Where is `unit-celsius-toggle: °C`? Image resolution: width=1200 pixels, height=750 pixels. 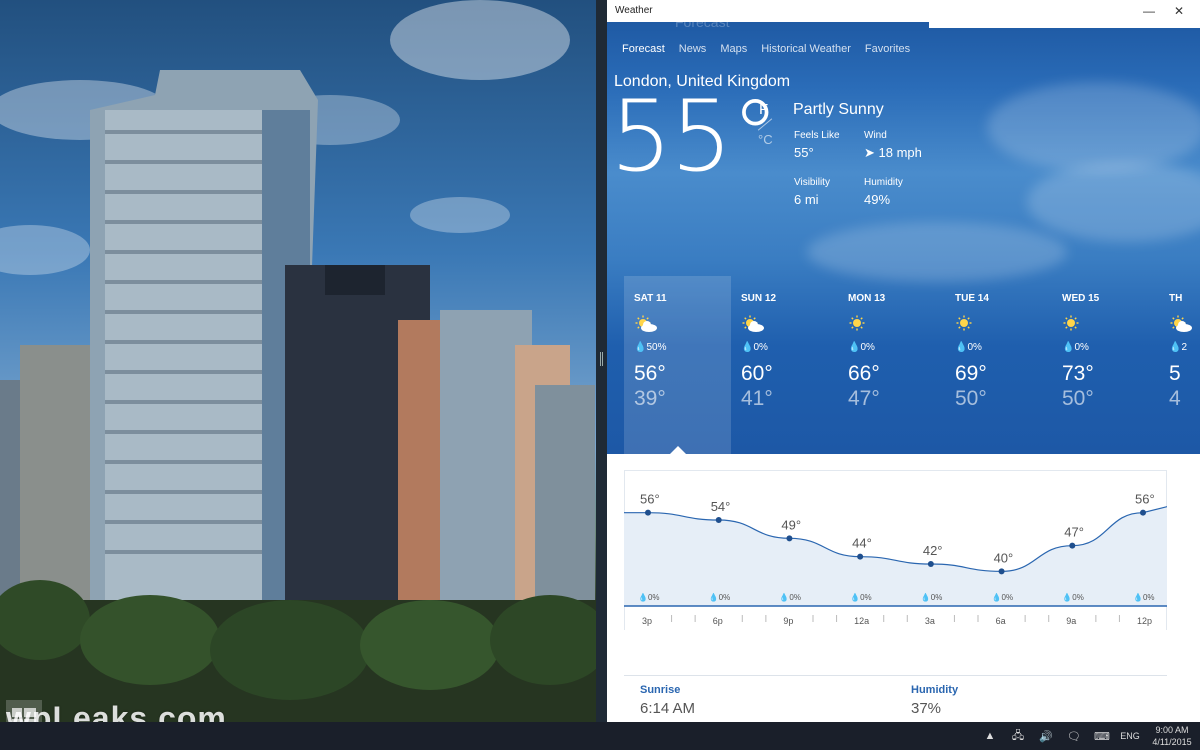
unit-celsius-toggle: °C is located at coordinates (765, 139).